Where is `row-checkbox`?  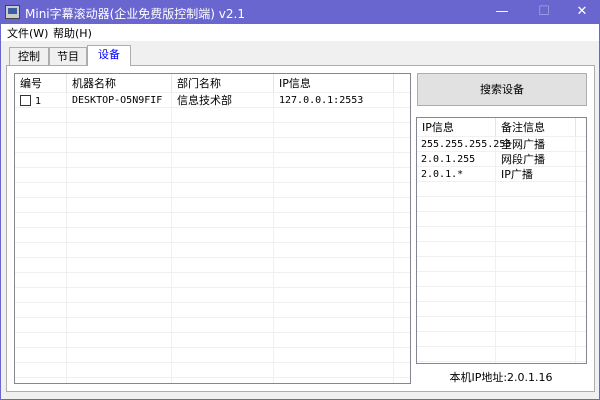 row-checkbox is located at coordinates (25, 100).